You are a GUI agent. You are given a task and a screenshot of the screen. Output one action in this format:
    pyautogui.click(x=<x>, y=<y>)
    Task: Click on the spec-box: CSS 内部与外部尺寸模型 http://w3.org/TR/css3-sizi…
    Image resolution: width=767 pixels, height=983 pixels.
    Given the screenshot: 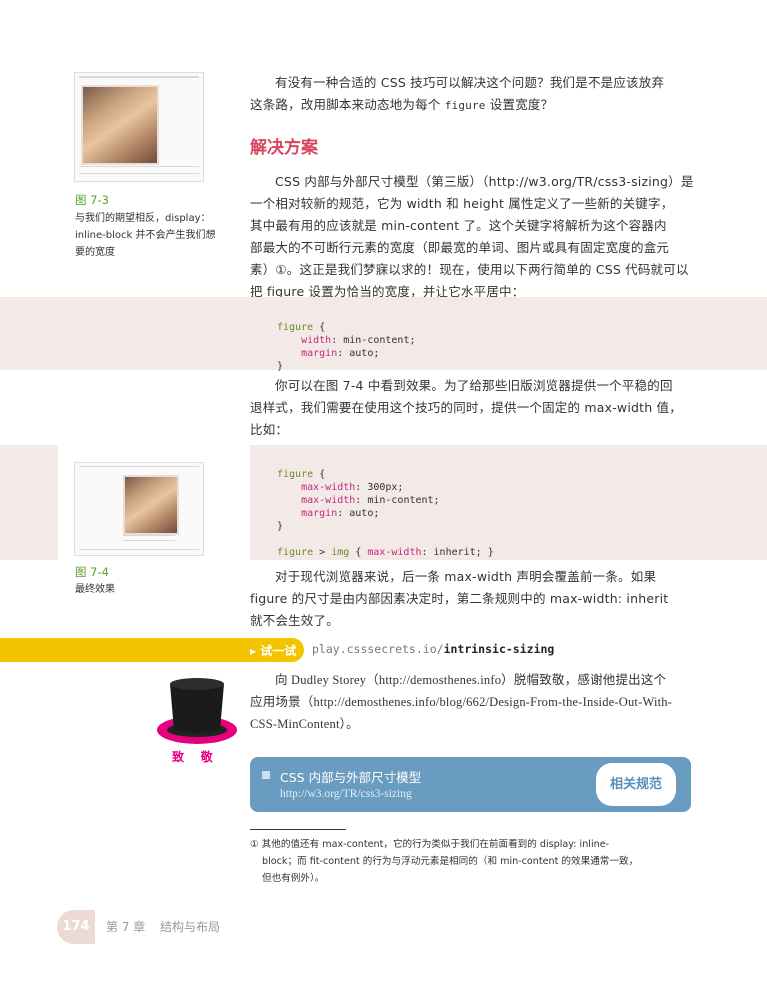 What is the action you would take?
    pyautogui.click(x=470, y=784)
    